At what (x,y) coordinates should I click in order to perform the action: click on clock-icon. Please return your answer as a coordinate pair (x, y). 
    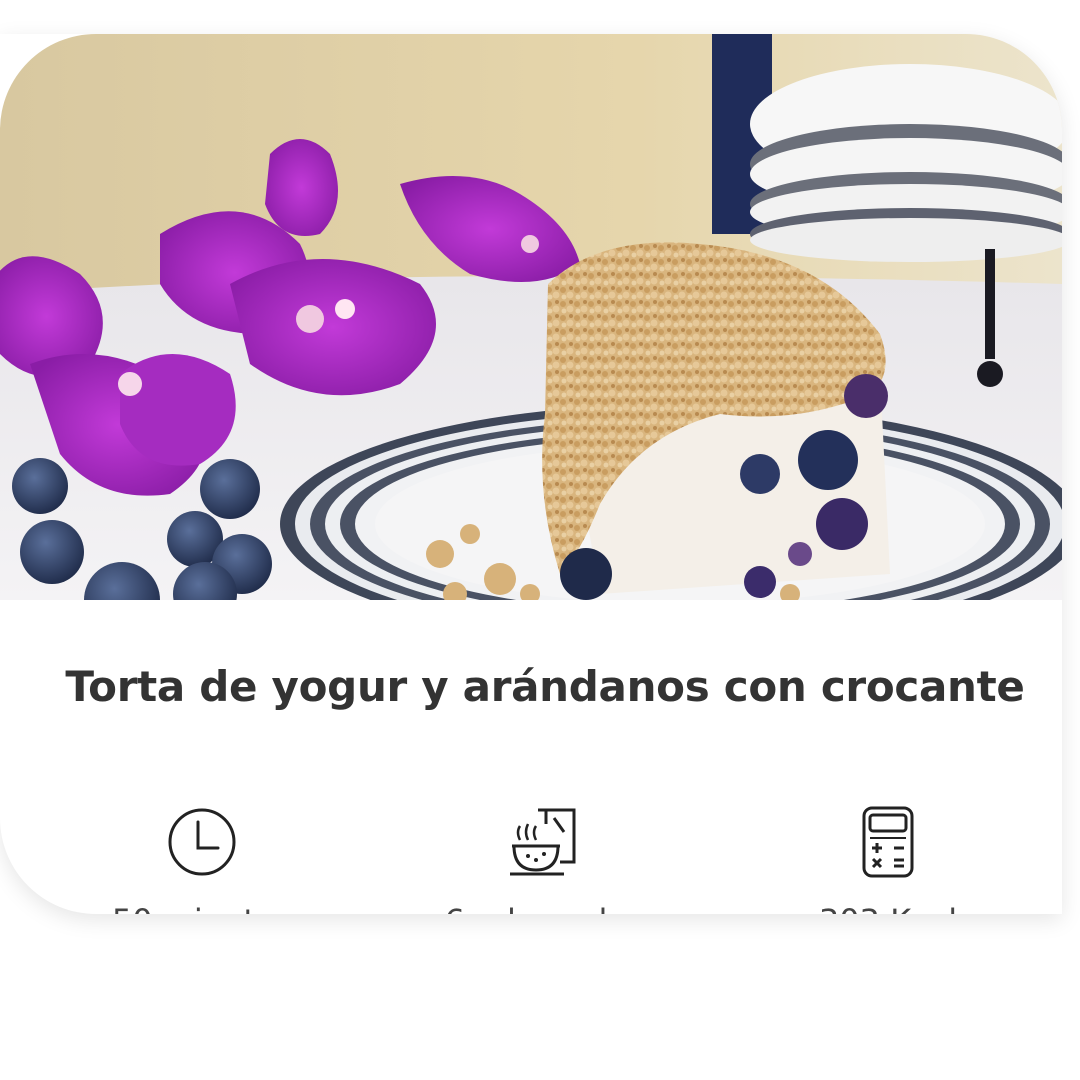
    Looking at the image, I should click on (202, 842).